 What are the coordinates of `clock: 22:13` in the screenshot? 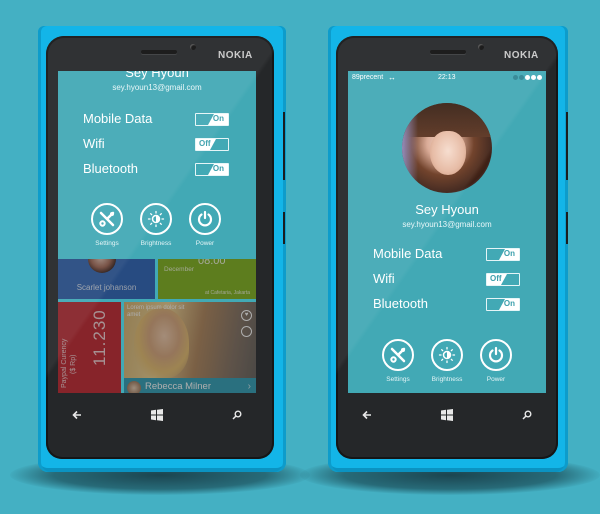 It's located at (447, 77).